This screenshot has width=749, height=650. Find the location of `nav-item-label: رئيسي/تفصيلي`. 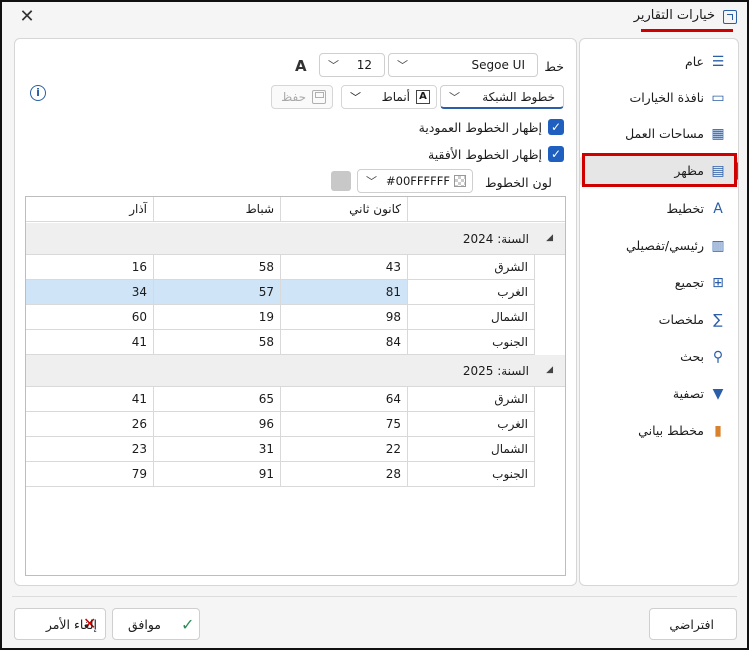

nav-item-label: رئيسي/تفصيلي is located at coordinates (664, 245).